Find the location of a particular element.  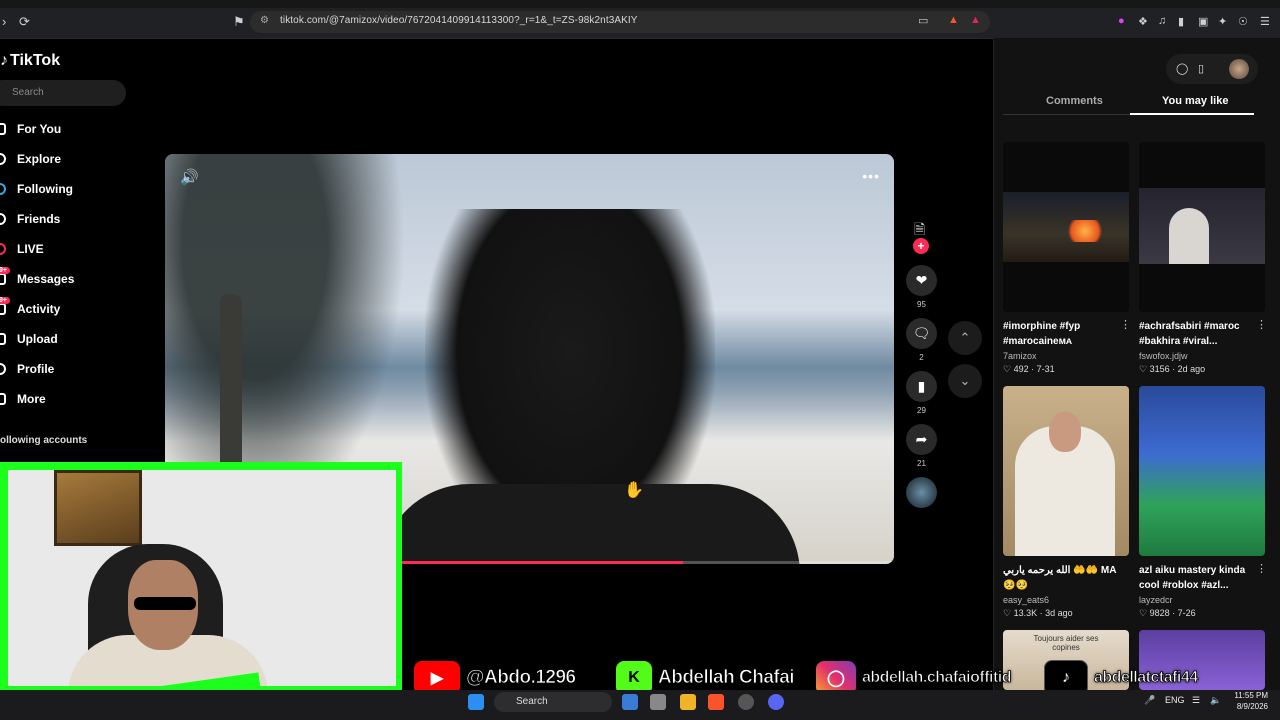

sidebar-icon: ▮ is located at coordinates (1181, 21).